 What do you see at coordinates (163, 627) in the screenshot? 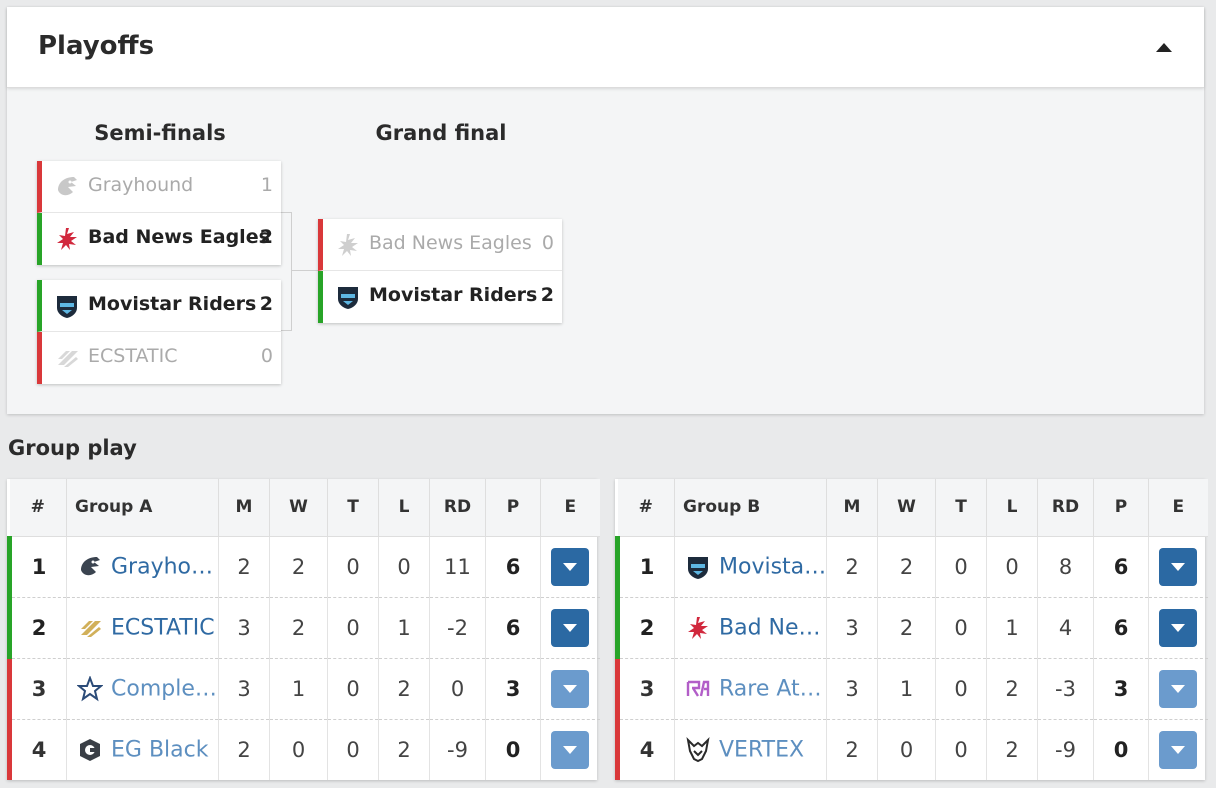
I see `team-link: ECSTATIC` at bounding box center [163, 627].